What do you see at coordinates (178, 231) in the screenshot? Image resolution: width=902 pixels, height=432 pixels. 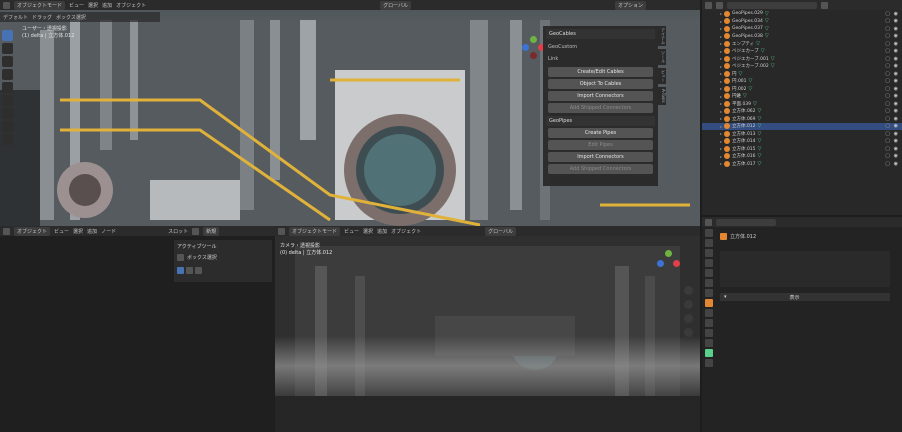 I see `slot-dropdown: スロット` at bounding box center [178, 231].